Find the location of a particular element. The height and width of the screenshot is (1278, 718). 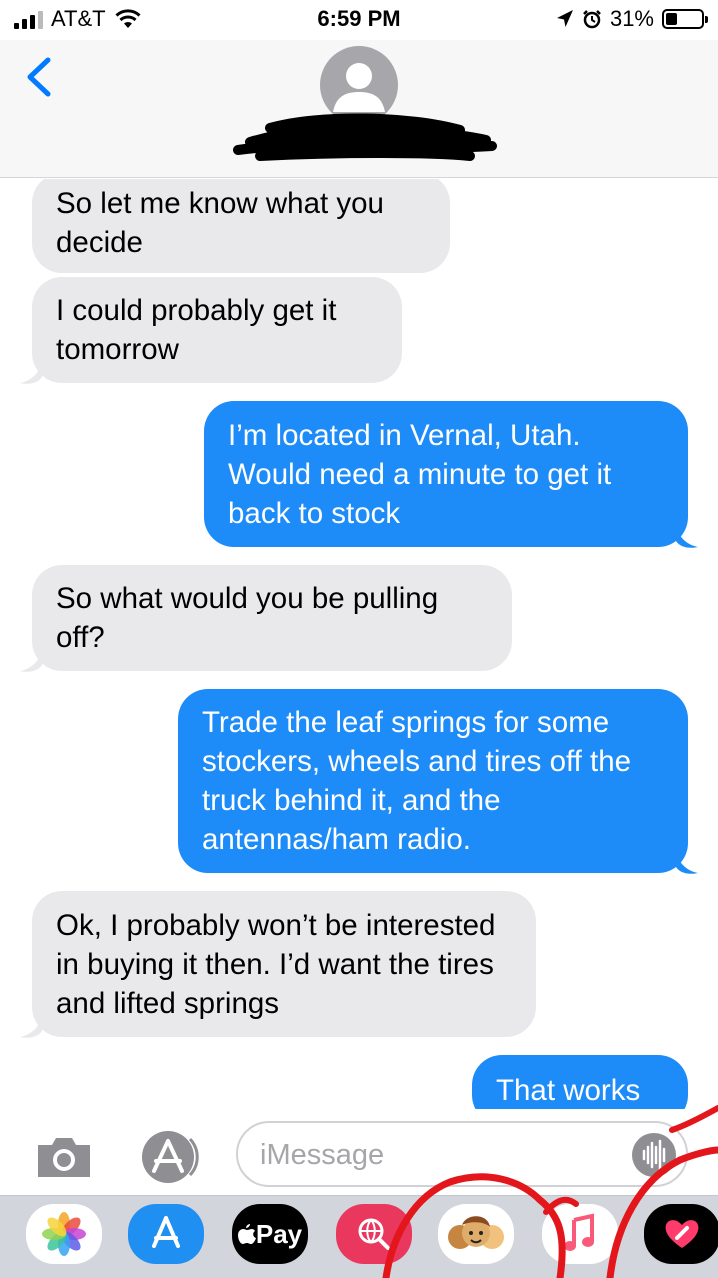

apple-pay-icon: Pay is located at coordinates (270, 1234).